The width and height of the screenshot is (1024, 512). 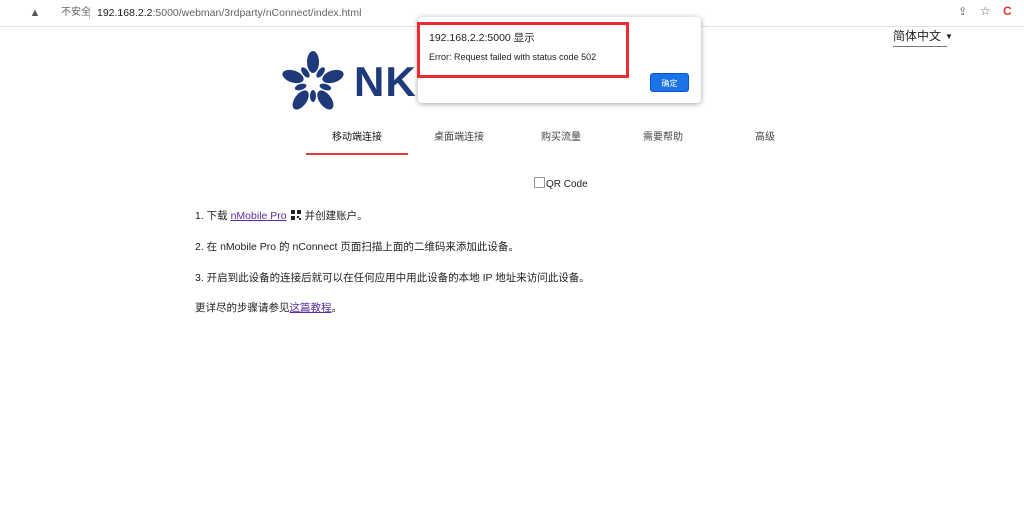 I want to click on tab-advanced: 高级, so click(x=765, y=138).